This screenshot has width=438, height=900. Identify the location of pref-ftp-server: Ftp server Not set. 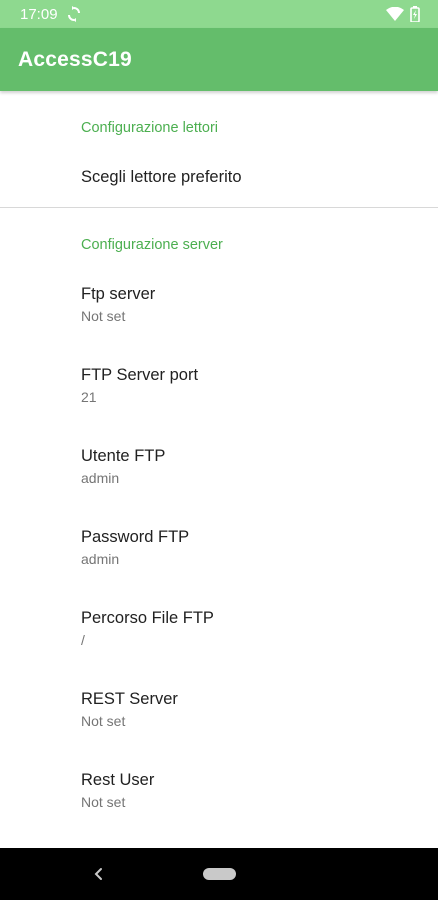
(251, 304).